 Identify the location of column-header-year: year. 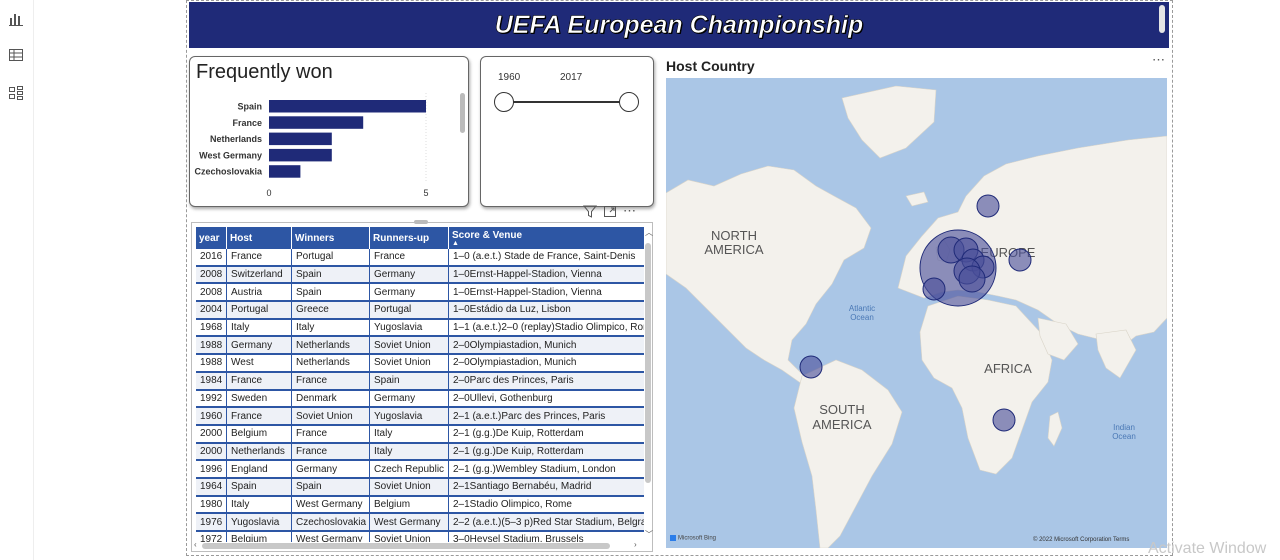
(211, 238).